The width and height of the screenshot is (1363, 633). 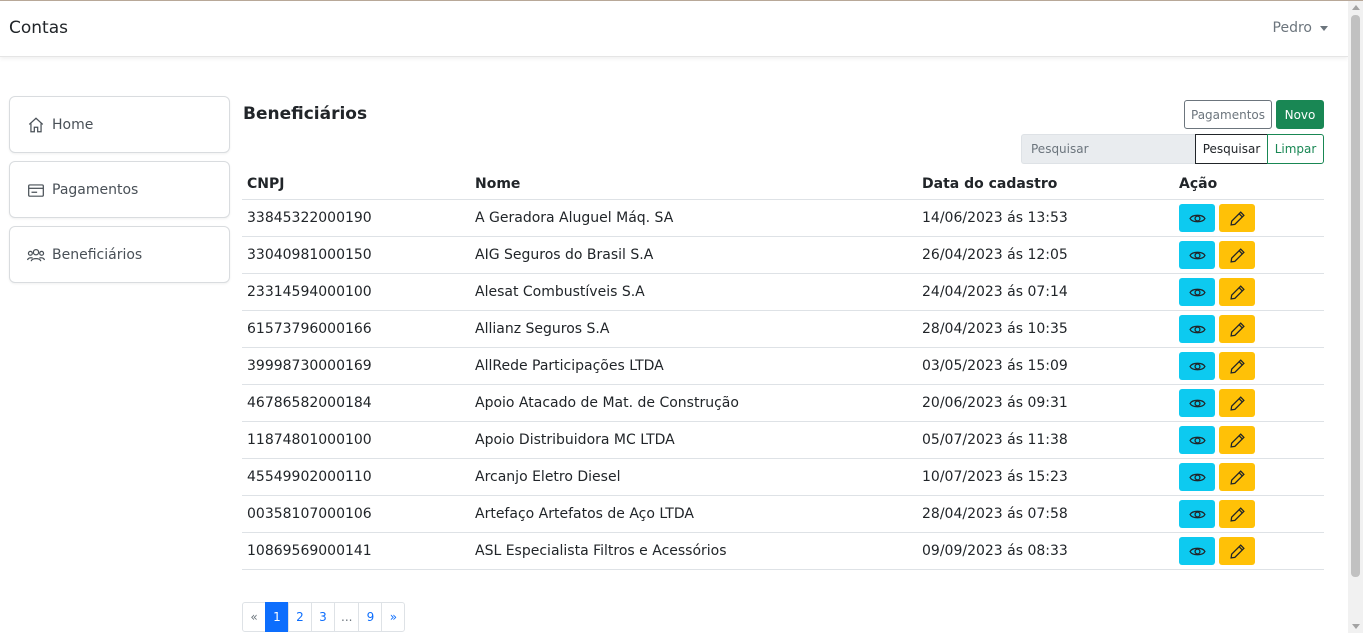 What do you see at coordinates (990, 184) in the screenshot?
I see `header-data: Data do cadastro` at bounding box center [990, 184].